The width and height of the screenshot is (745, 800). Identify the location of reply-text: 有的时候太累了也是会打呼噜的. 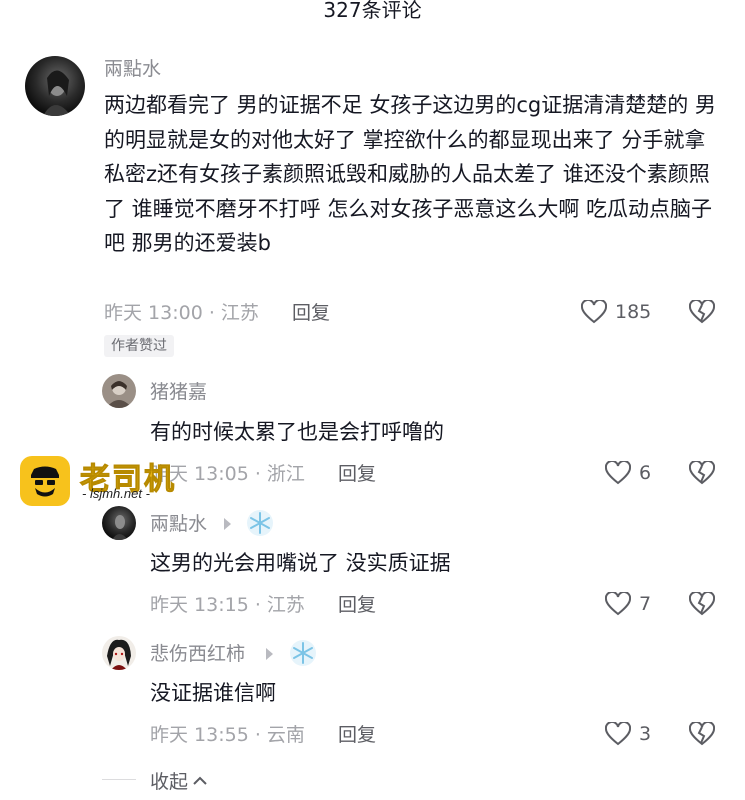
(297, 432).